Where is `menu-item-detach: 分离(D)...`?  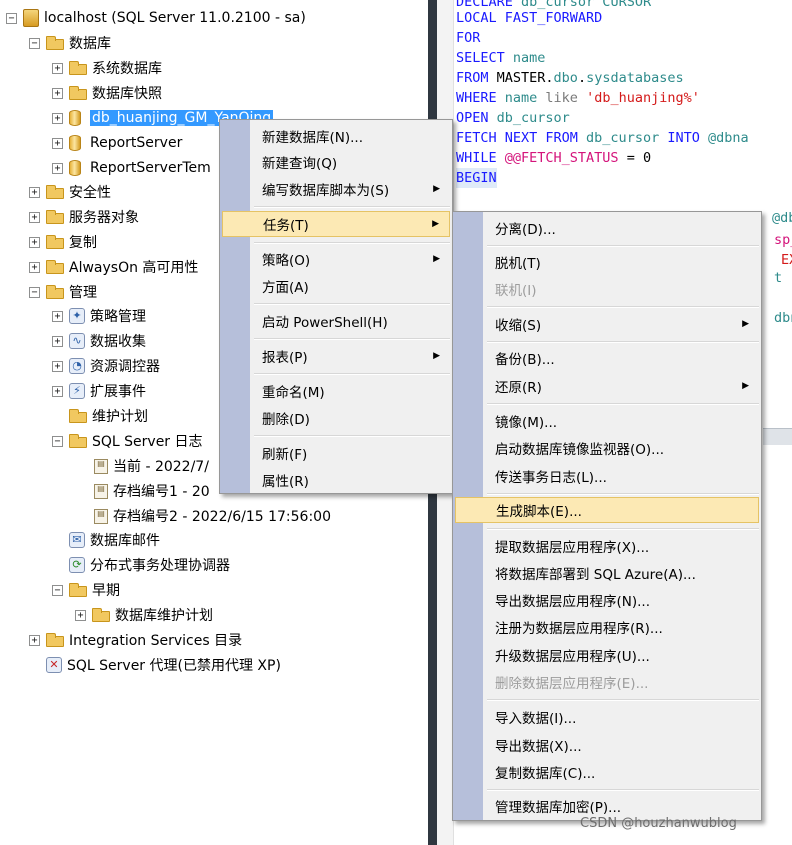 menu-item-detach: 分离(D)... is located at coordinates (622, 228).